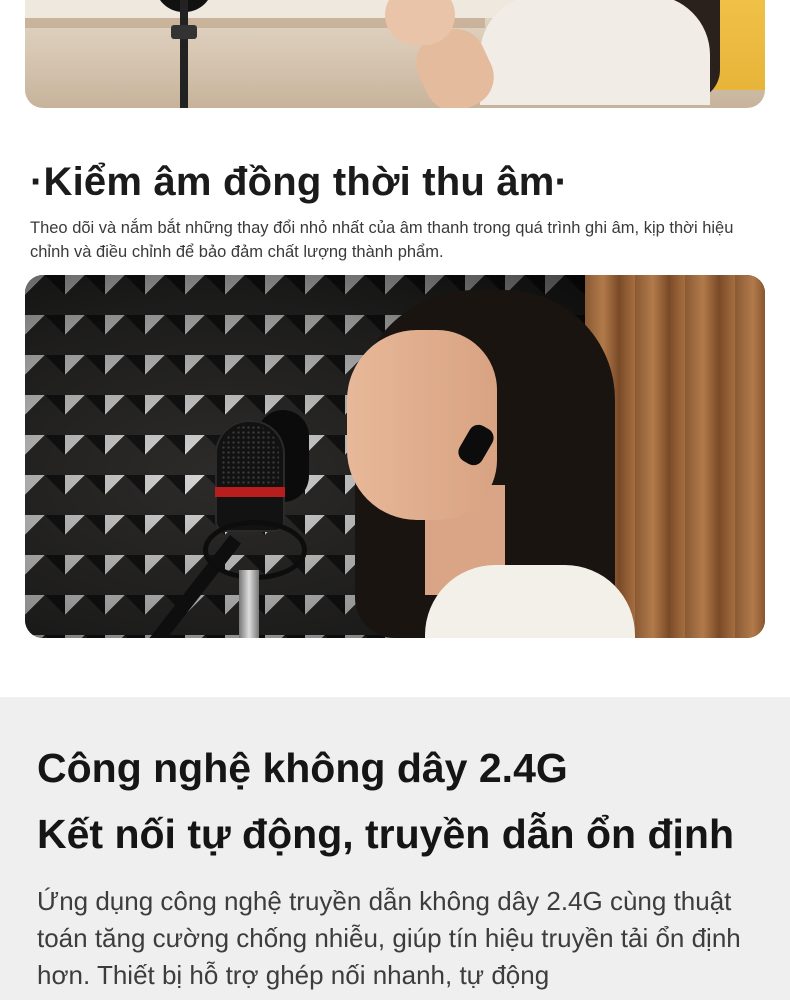 This screenshot has height=1000, width=790. What do you see at coordinates (595, 52) in the screenshot?
I see `white-blouse` at bounding box center [595, 52].